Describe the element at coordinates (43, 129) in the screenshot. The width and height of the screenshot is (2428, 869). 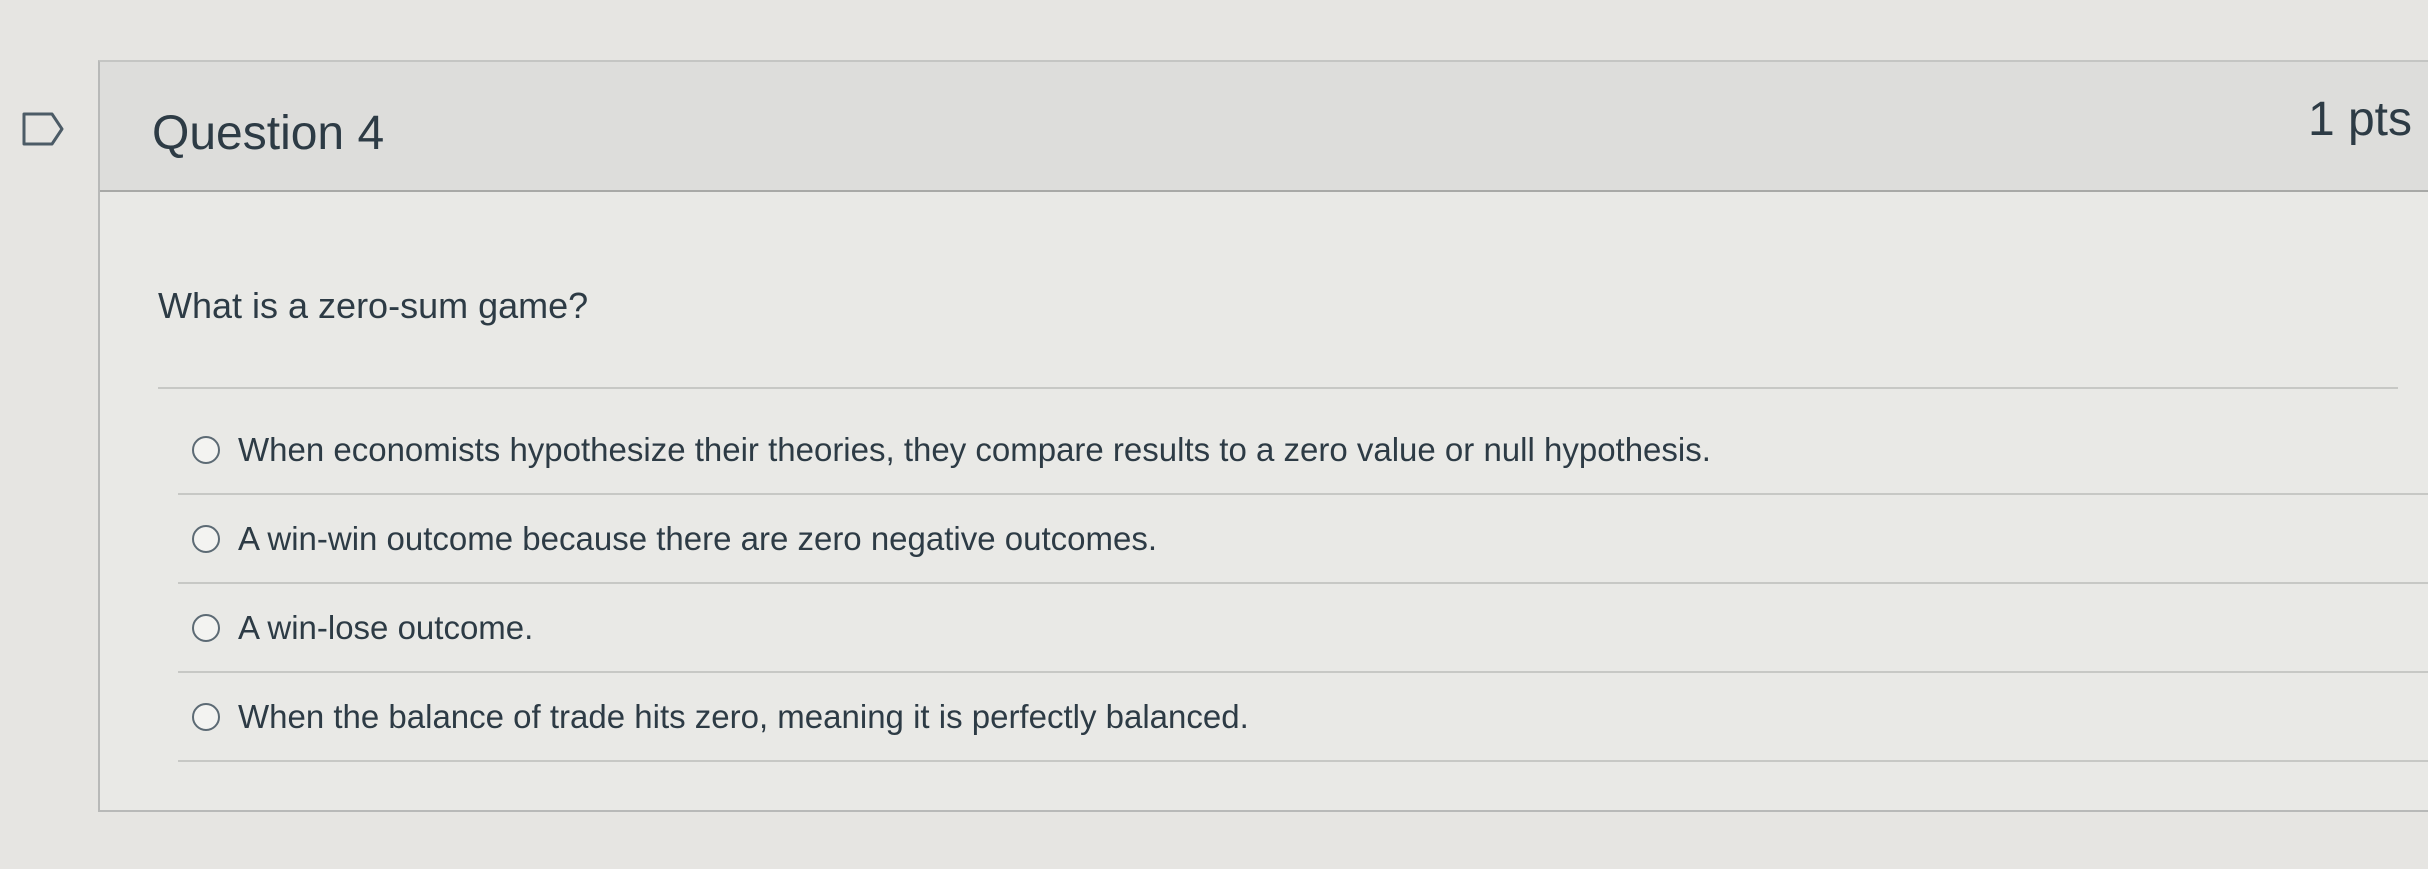
I see `bookmark-question-icon` at that location.